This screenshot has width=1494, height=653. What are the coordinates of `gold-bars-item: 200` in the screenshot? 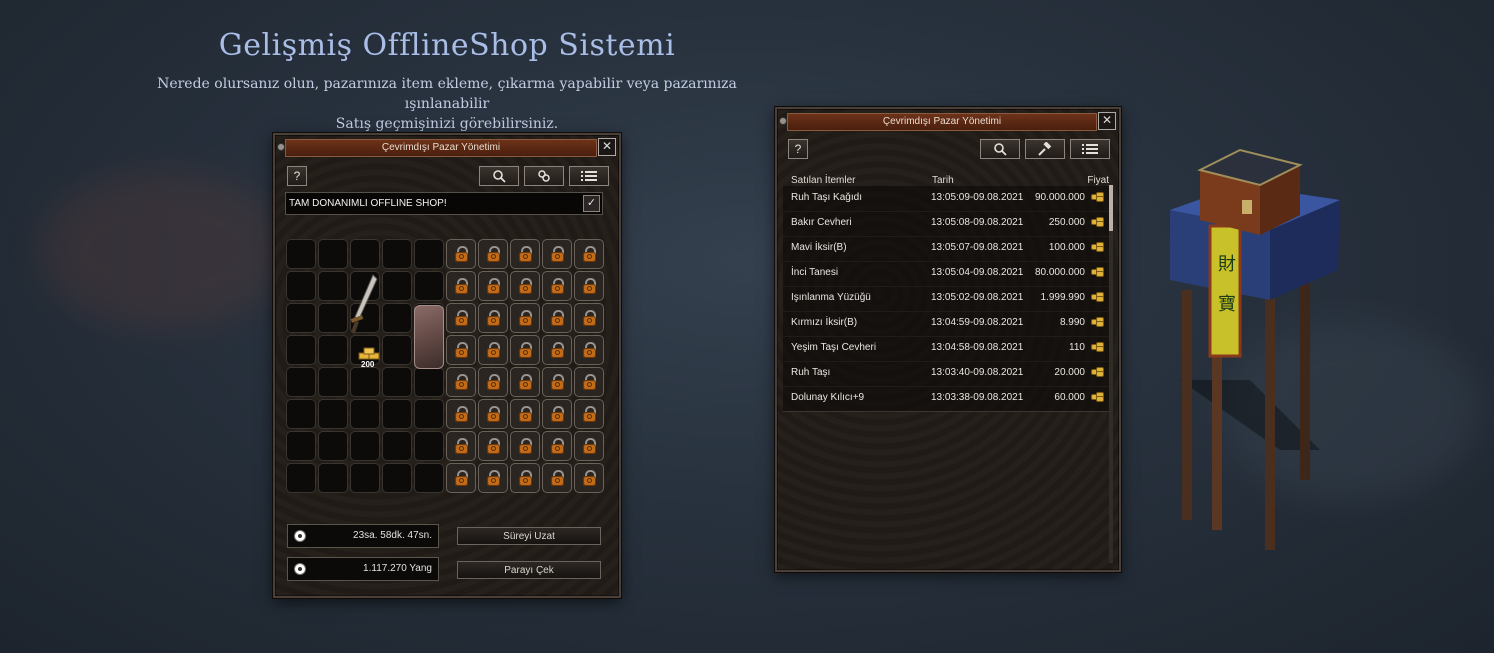 It's located at (370, 357).